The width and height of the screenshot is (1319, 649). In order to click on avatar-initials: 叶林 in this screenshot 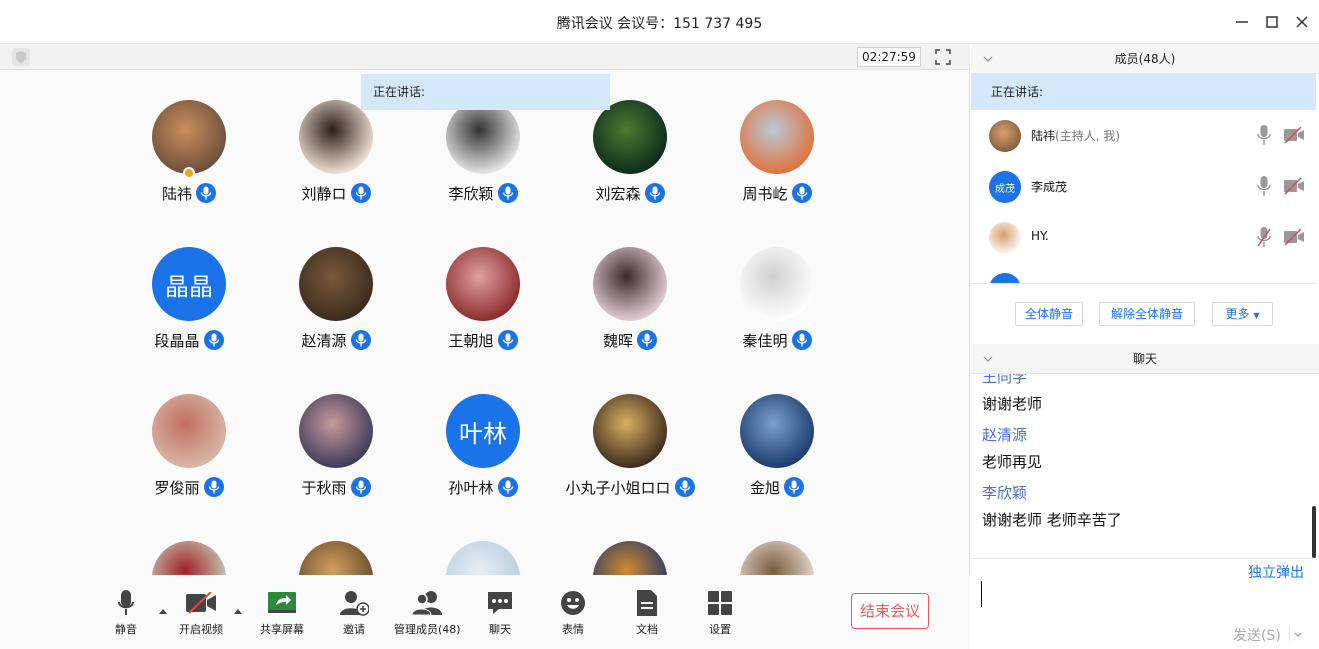, I will do `click(483, 433)`.